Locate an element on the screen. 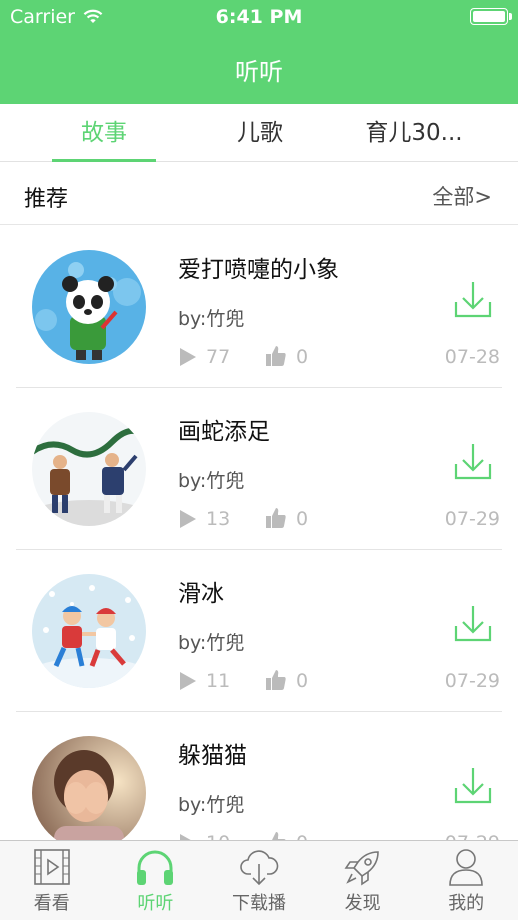 The height and width of the screenshot is (920, 518). tabbar-label: 看看 is located at coordinates (51, 903).